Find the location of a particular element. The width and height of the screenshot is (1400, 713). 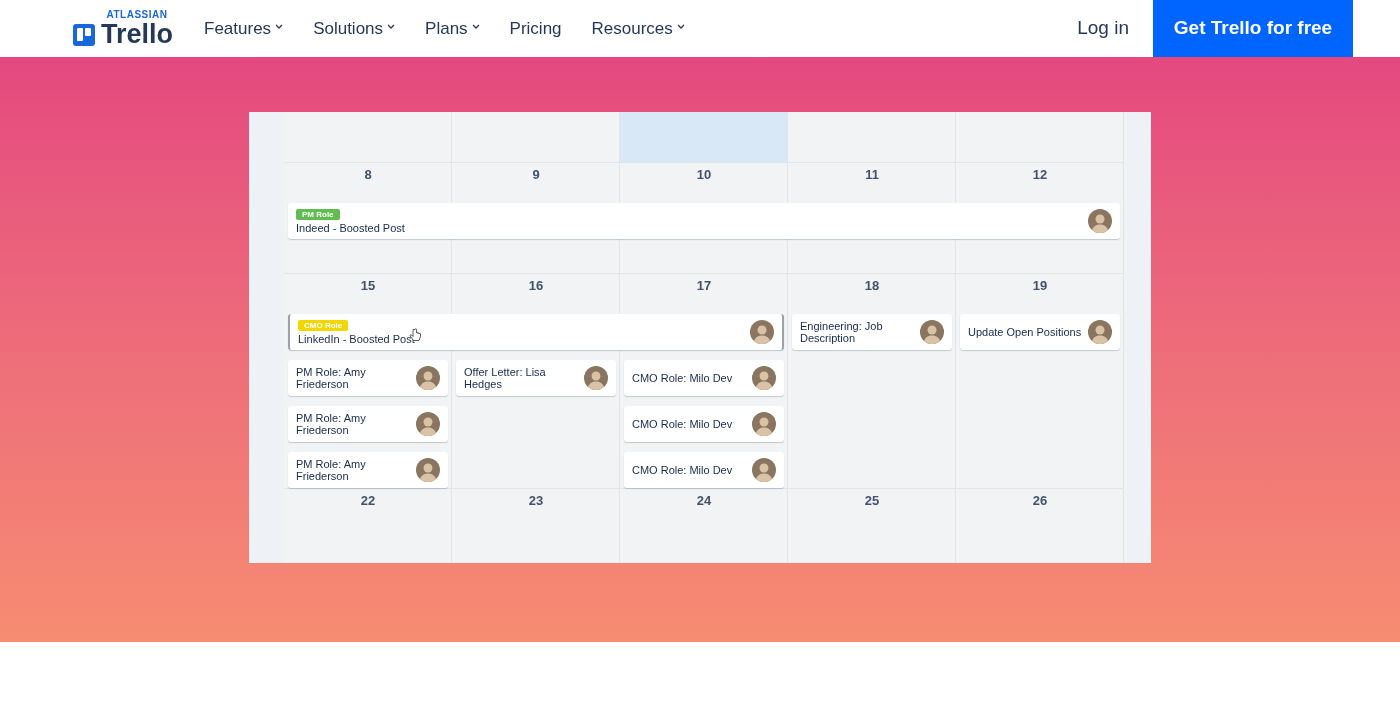

trello-wordmark: Trello is located at coordinates (137, 34).